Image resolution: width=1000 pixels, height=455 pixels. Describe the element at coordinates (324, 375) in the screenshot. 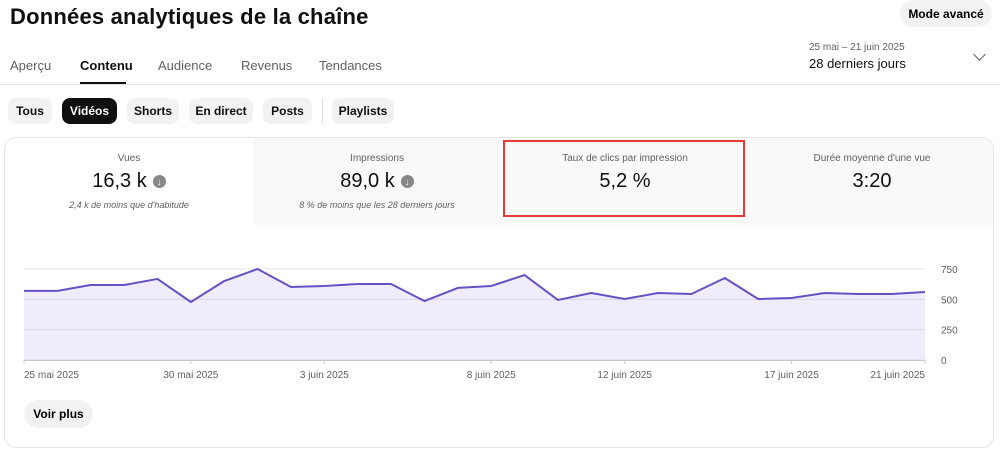

I see `x-tick-label: 3 juin 2025` at that location.